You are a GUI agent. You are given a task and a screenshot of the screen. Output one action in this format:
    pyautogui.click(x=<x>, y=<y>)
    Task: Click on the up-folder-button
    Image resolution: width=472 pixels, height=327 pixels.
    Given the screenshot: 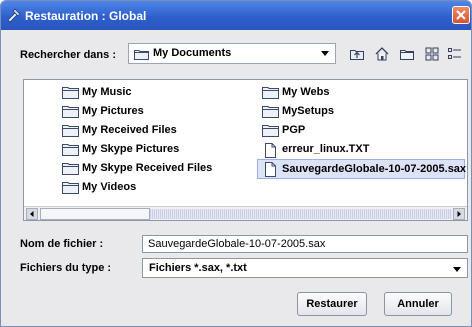 What is the action you would take?
    pyautogui.click(x=357, y=54)
    